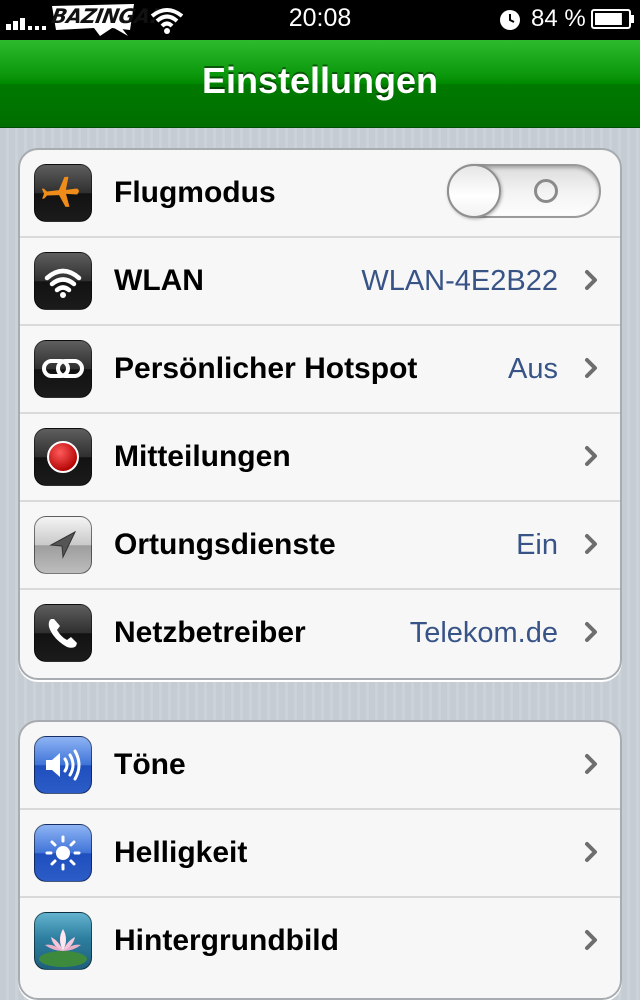  Describe the element at coordinates (226, 940) in the screenshot. I see `settings-row-label: Hintergrundbild` at that location.